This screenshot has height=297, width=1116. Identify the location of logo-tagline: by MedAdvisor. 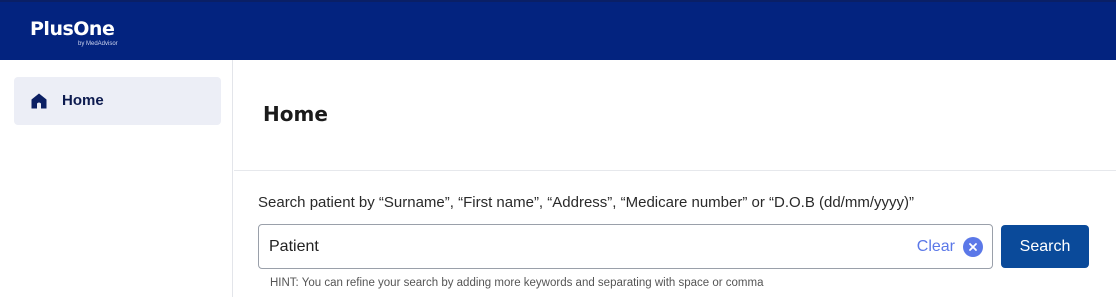
(98, 44).